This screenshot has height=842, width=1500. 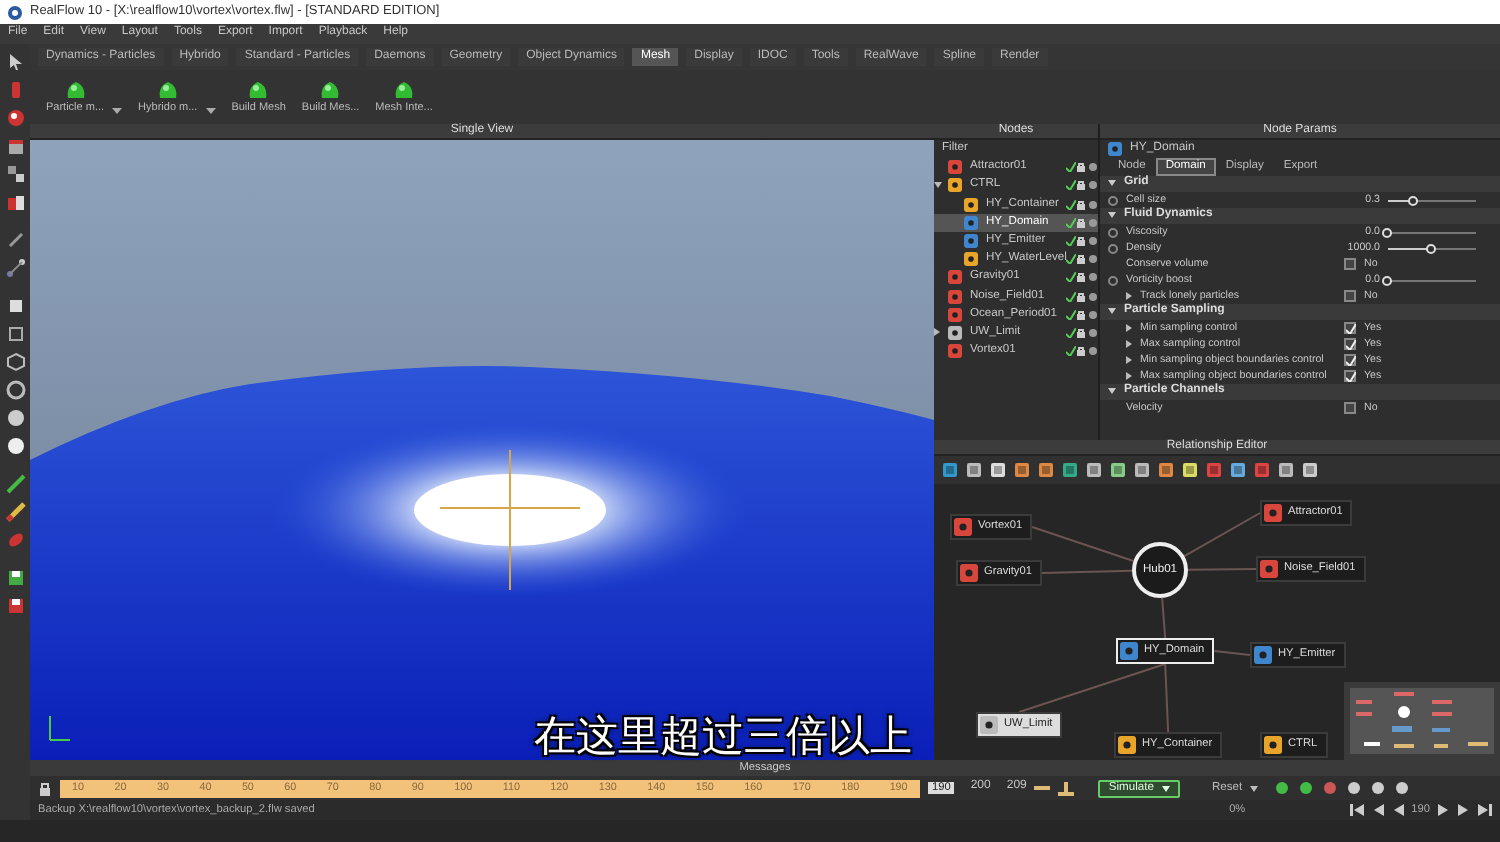 What do you see at coordinates (1356, 809) in the screenshot?
I see `skip-back-icon` at bounding box center [1356, 809].